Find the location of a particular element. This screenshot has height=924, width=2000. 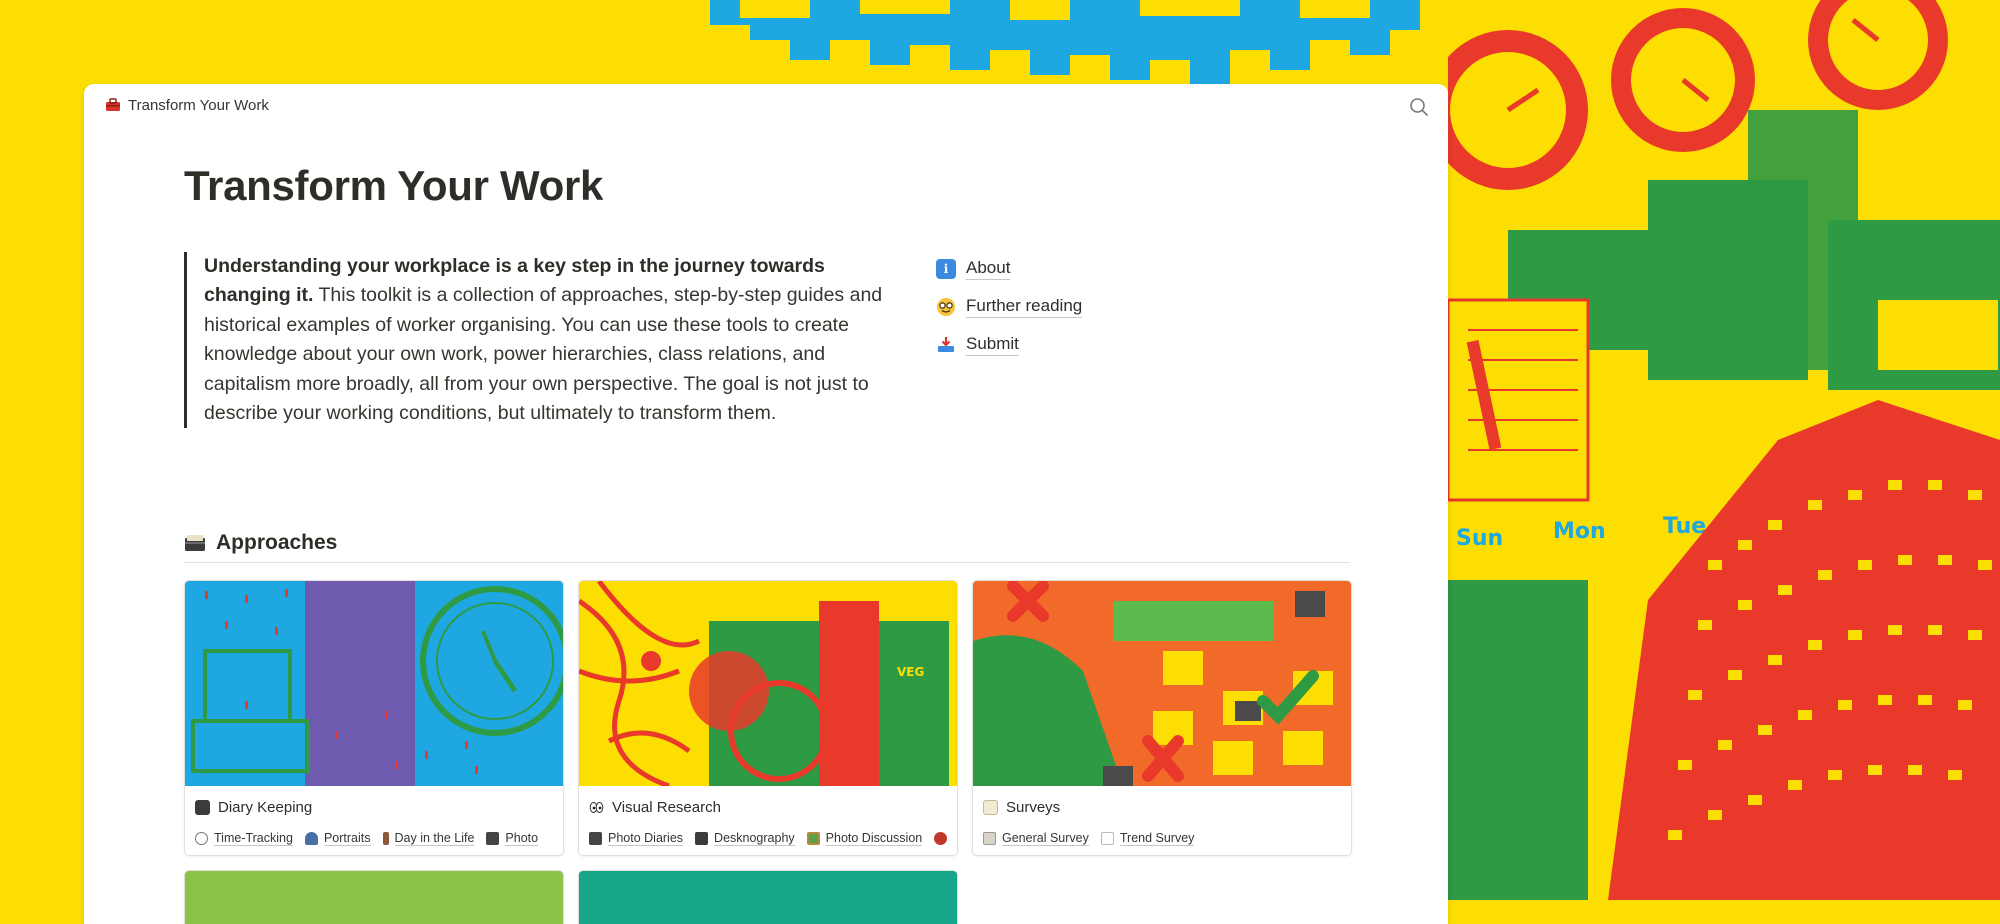

chart-up-icon is located at coordinates (1107, 838).